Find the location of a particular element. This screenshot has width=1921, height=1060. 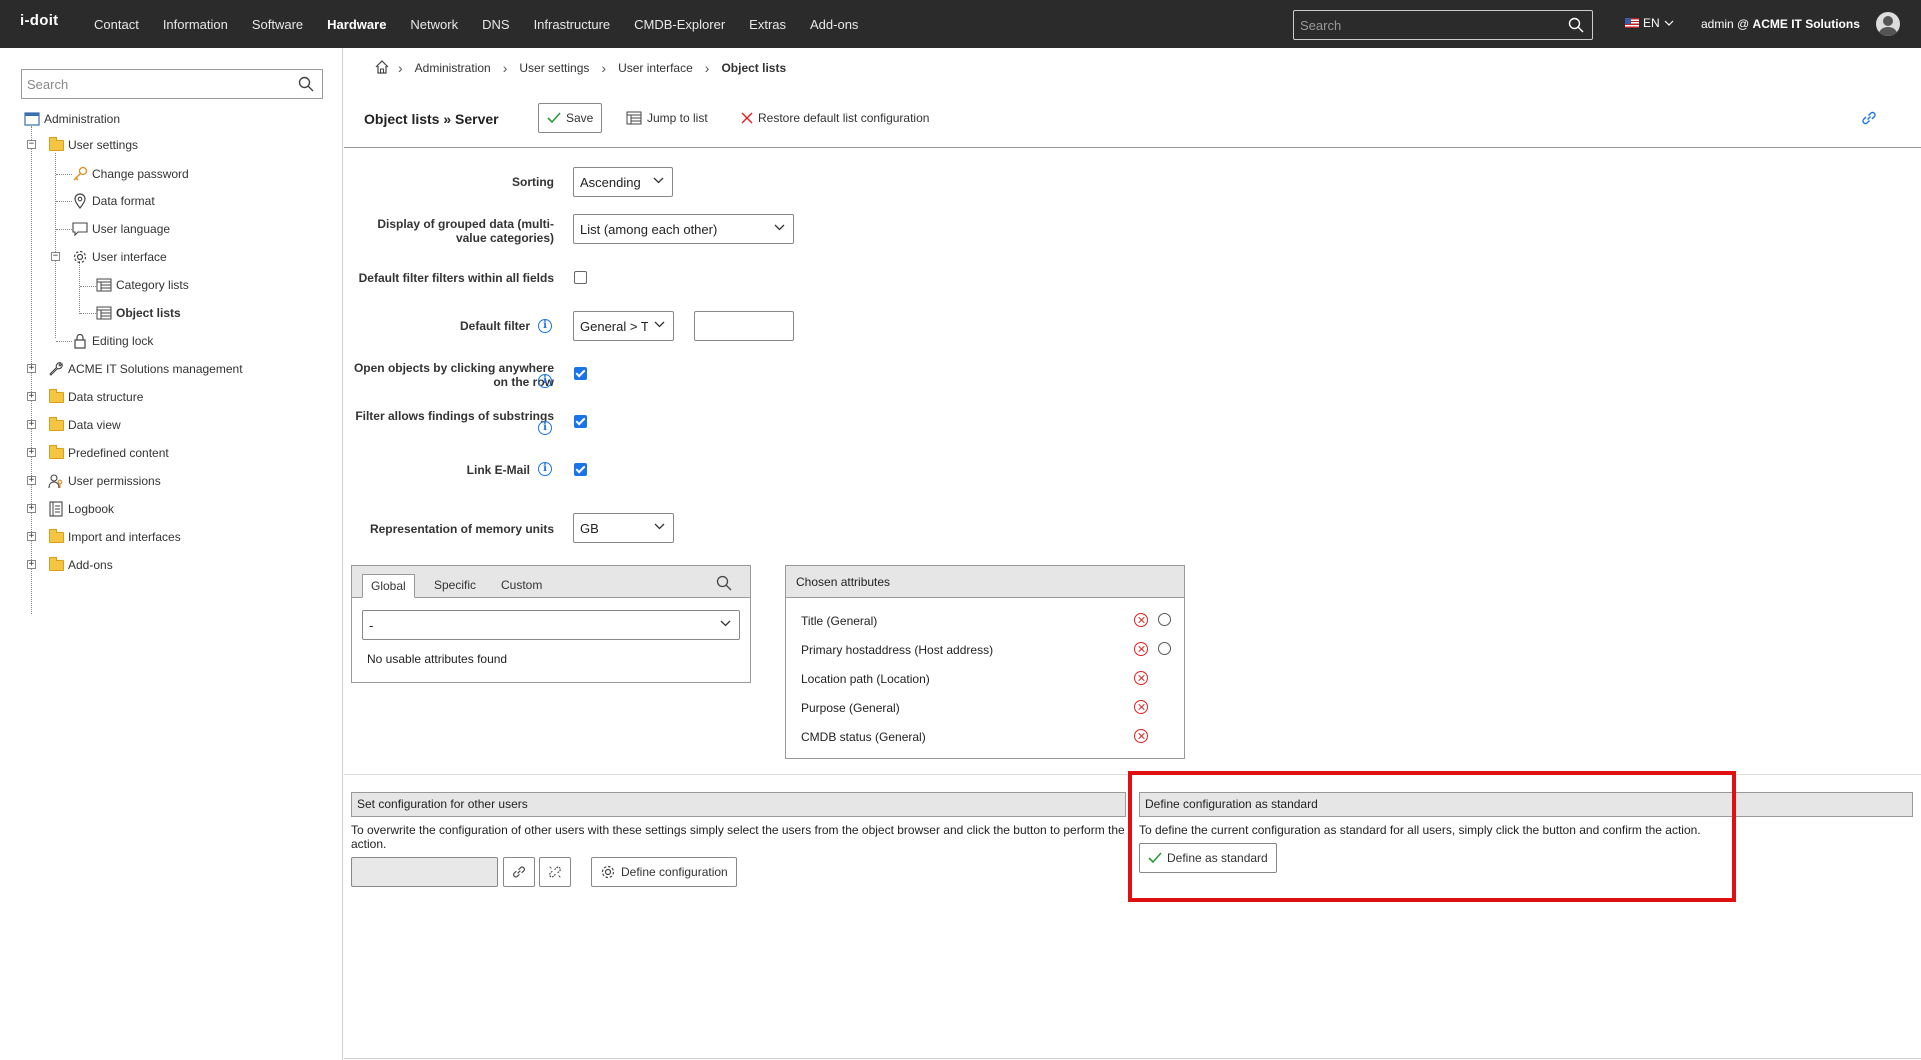

substrings-checkbox is located at coordinates (580, 421).